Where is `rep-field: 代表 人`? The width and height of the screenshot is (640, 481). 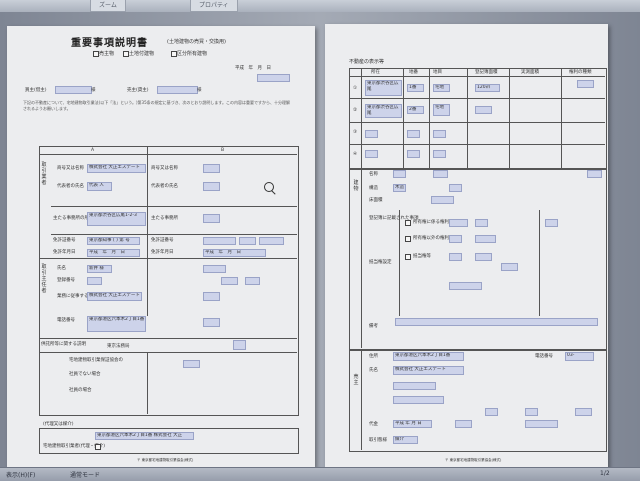
rep-field: 代表 人 is located at coordinates (99, 186).